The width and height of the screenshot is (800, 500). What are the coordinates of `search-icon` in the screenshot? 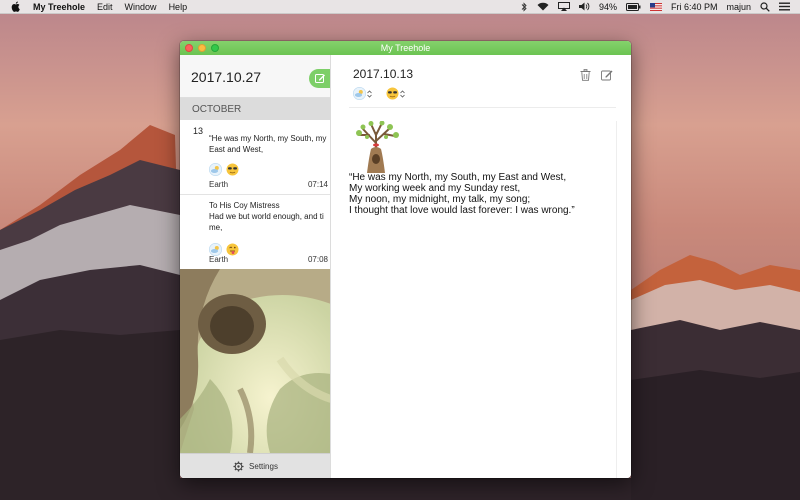 It's located at (765, 6).